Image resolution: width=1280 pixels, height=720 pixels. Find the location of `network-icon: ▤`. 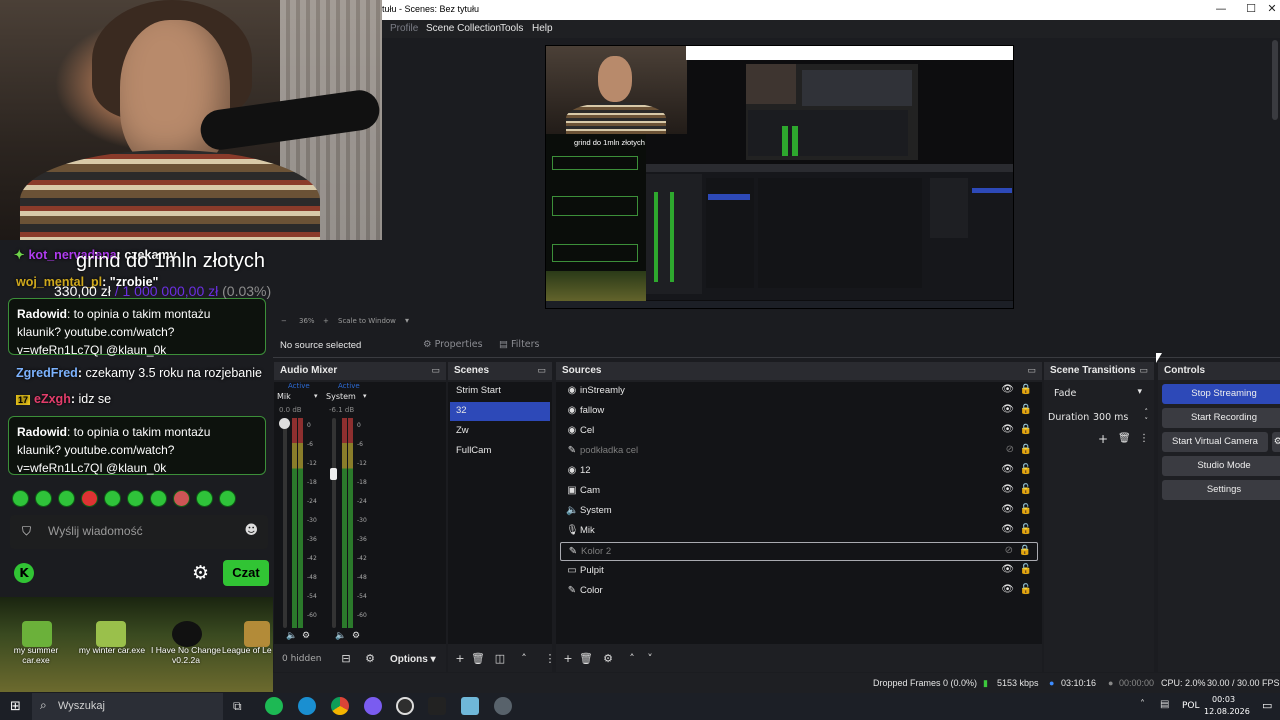

network-icon: ▤ is located at coordinates (1164, 704).